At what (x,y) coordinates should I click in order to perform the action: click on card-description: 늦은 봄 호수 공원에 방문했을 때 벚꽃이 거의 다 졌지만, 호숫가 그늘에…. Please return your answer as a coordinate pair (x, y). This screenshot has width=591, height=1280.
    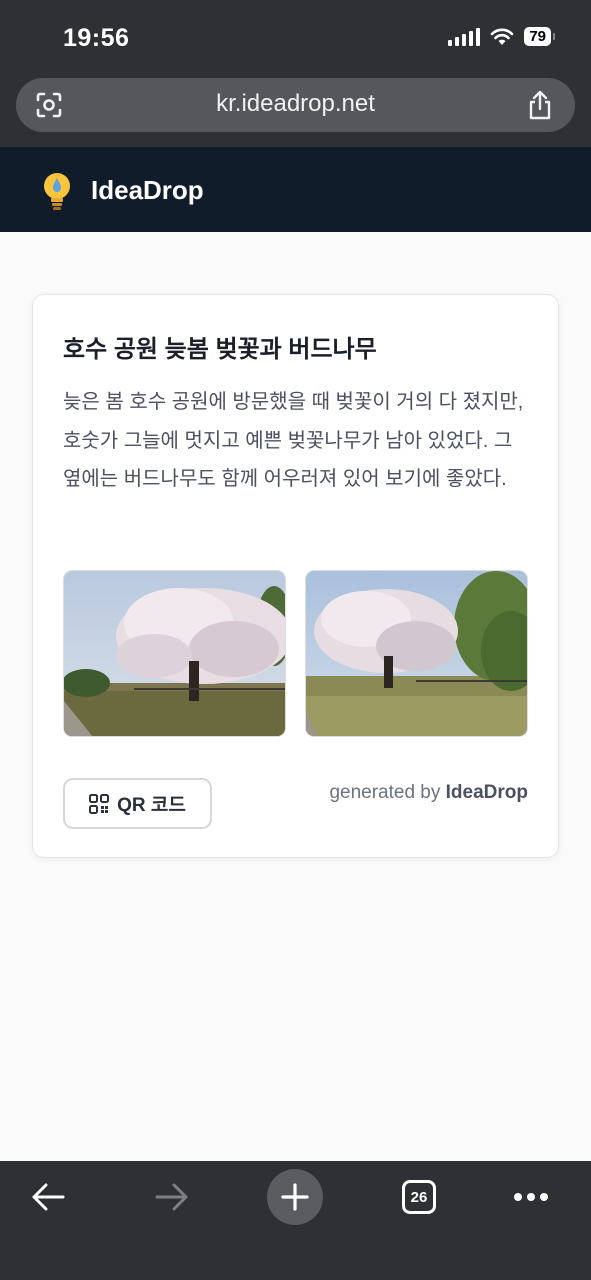
    Looking at the image, I should click on (293, 440).